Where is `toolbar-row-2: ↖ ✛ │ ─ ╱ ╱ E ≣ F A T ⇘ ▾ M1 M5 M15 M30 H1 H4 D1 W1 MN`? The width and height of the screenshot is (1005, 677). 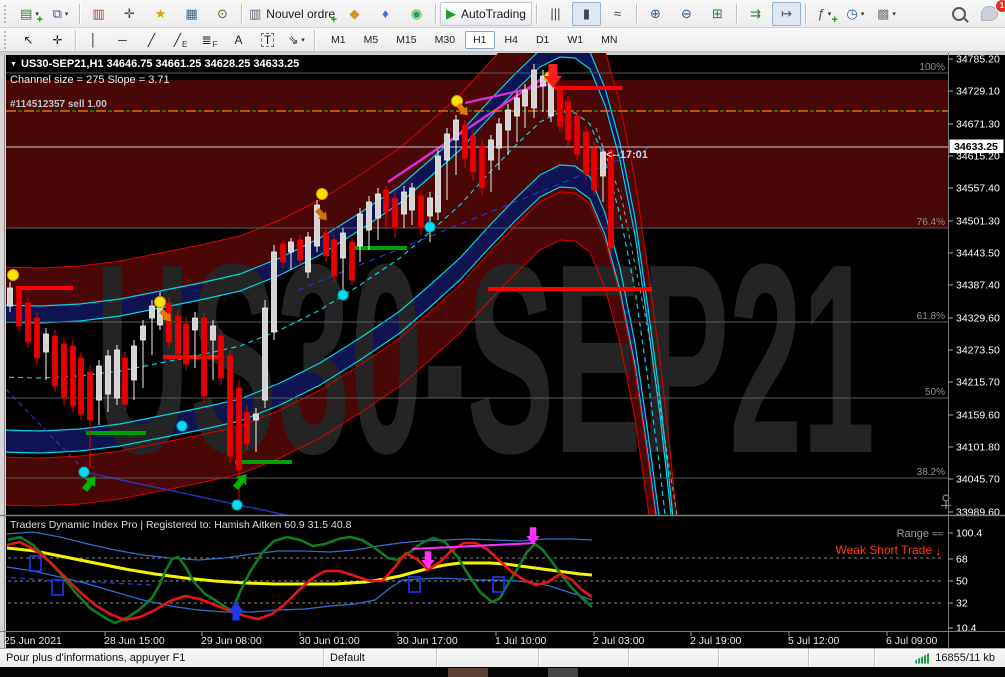
toolbar-row-2: ↖ ✛ │ ─ ╱ ╱ E ≣ F A T ⇘ ▾ M1 M5 M15 M30 H1 H4 D1 W1 MN is located at coordinates (502, 40).